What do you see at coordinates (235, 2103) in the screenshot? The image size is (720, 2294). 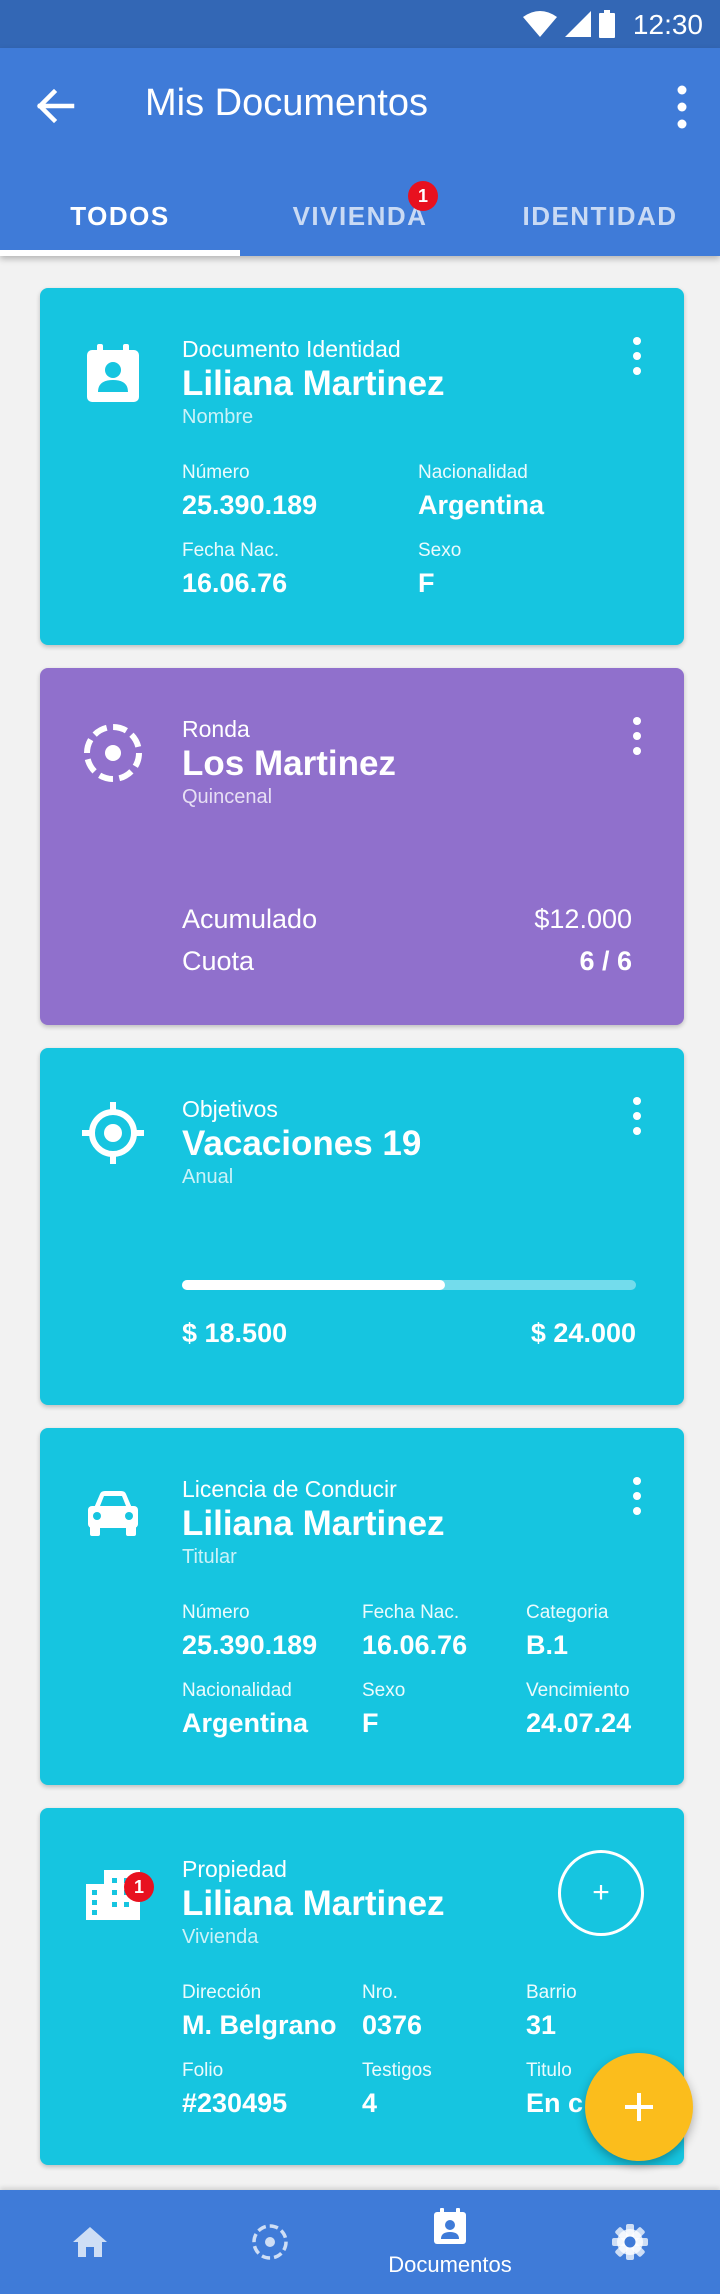 I see `field-value: #230495` at bounding box center [235, 2103].